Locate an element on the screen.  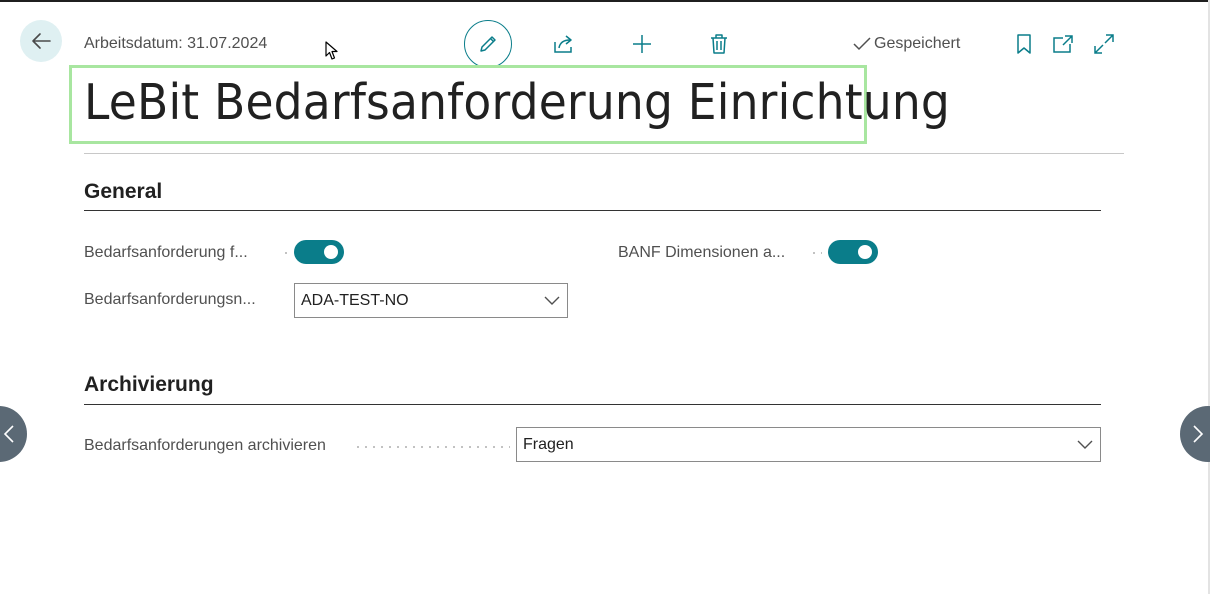
back-arrow-icon is located at coordinates (41, 41).